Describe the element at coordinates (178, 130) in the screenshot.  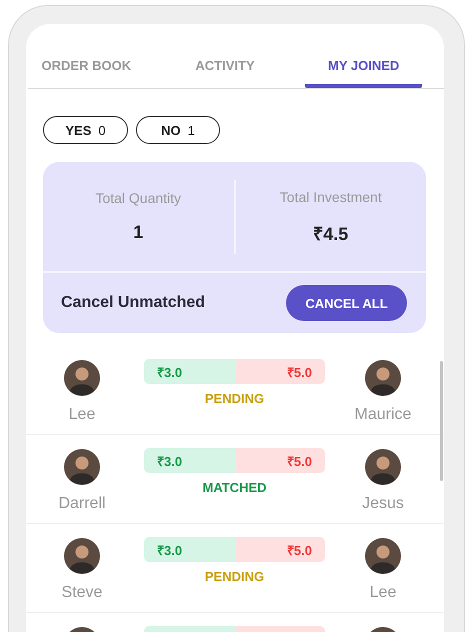
I see `filter-chip: NO 1` at that location.